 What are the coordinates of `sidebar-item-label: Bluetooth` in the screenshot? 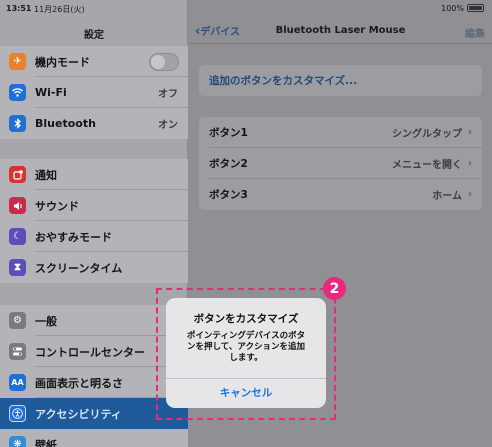 It's located at (65, 123).